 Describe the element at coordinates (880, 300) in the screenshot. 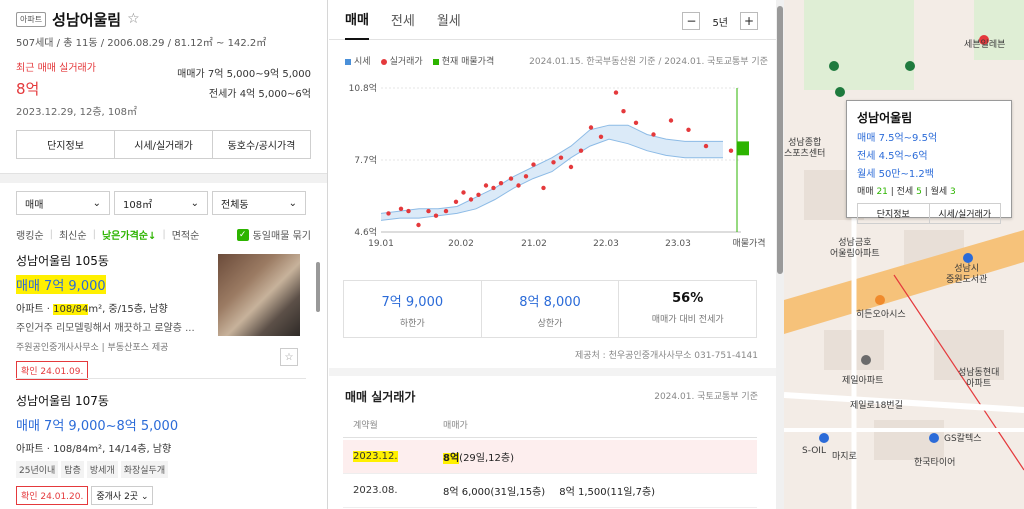

I see `poi-icon` at that location.